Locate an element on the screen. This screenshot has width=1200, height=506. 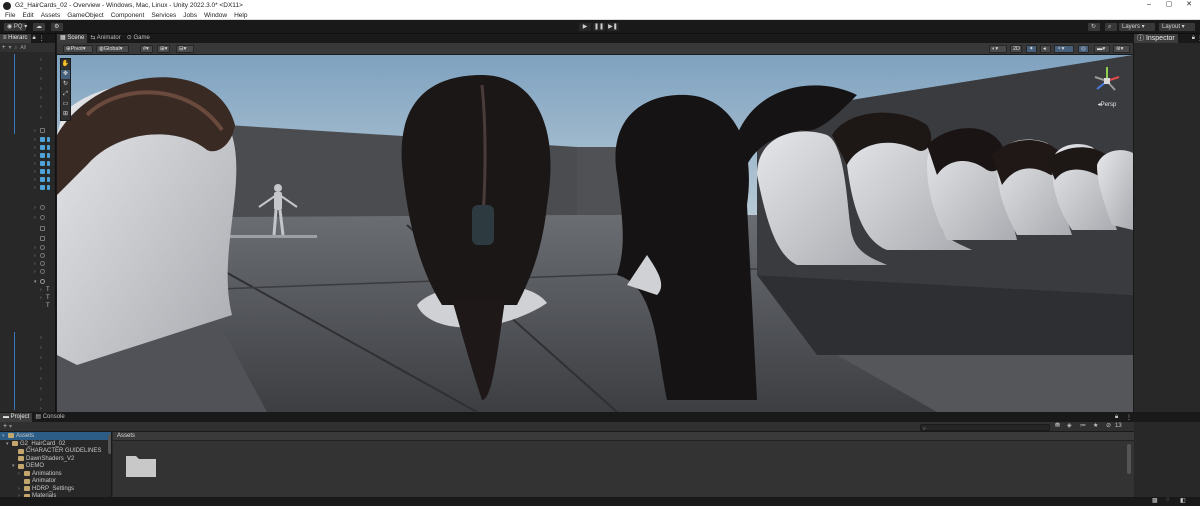
hierarchy-add-button: + is located at coordinates (4, 48).